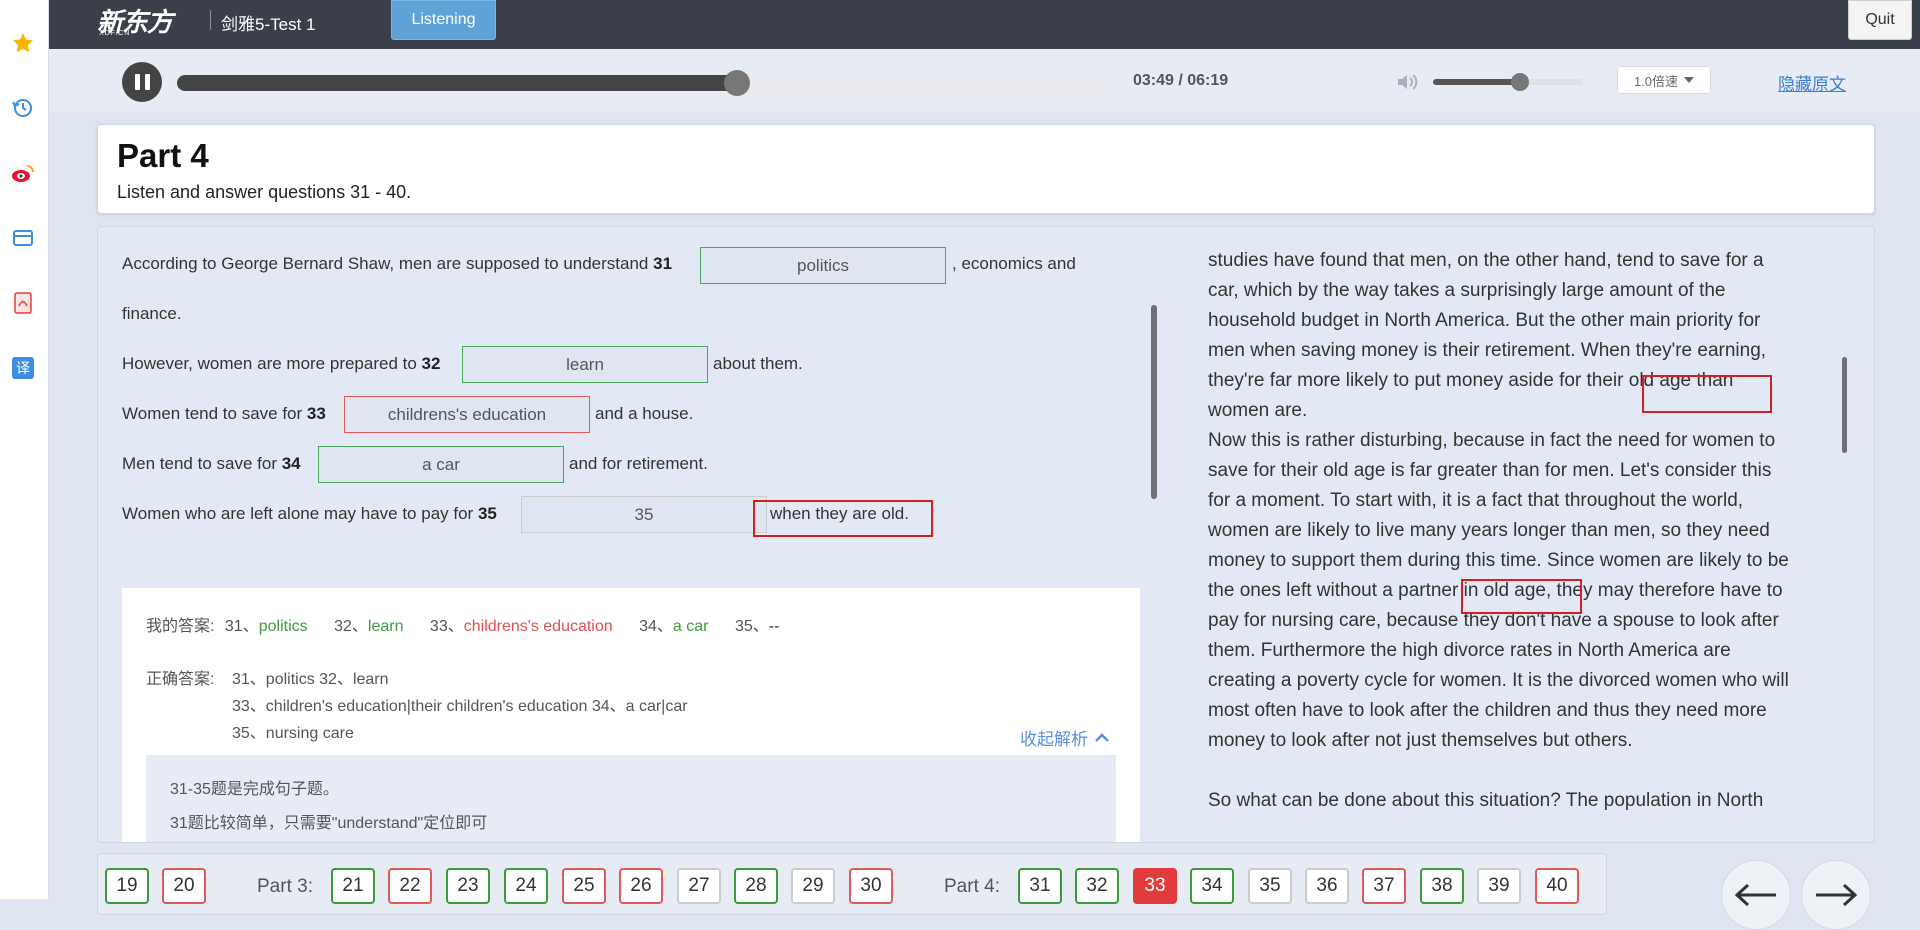 The width and height of the screenshot is (1920, 930). Describe the element at coordinates (283, 626) in the screenshot. I see `my-answer-31: politics` at that location.